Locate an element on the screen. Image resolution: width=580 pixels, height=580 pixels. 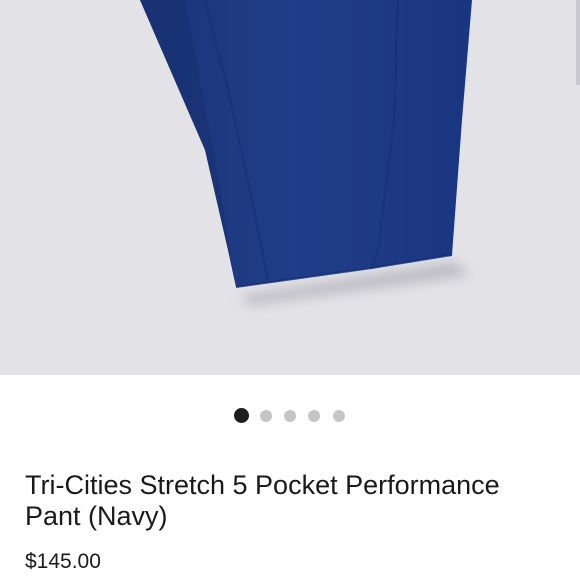
carousel-dots is located at coordinates (290, 416).